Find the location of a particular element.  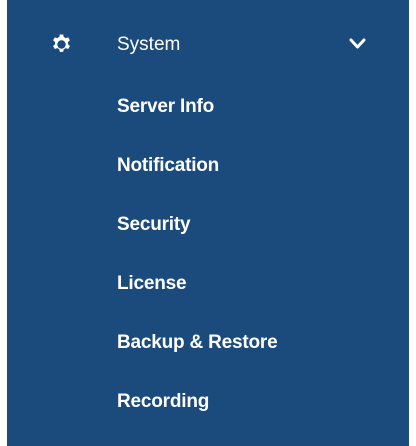

menu-item-label: Recording is located at coordinates (163, 401).